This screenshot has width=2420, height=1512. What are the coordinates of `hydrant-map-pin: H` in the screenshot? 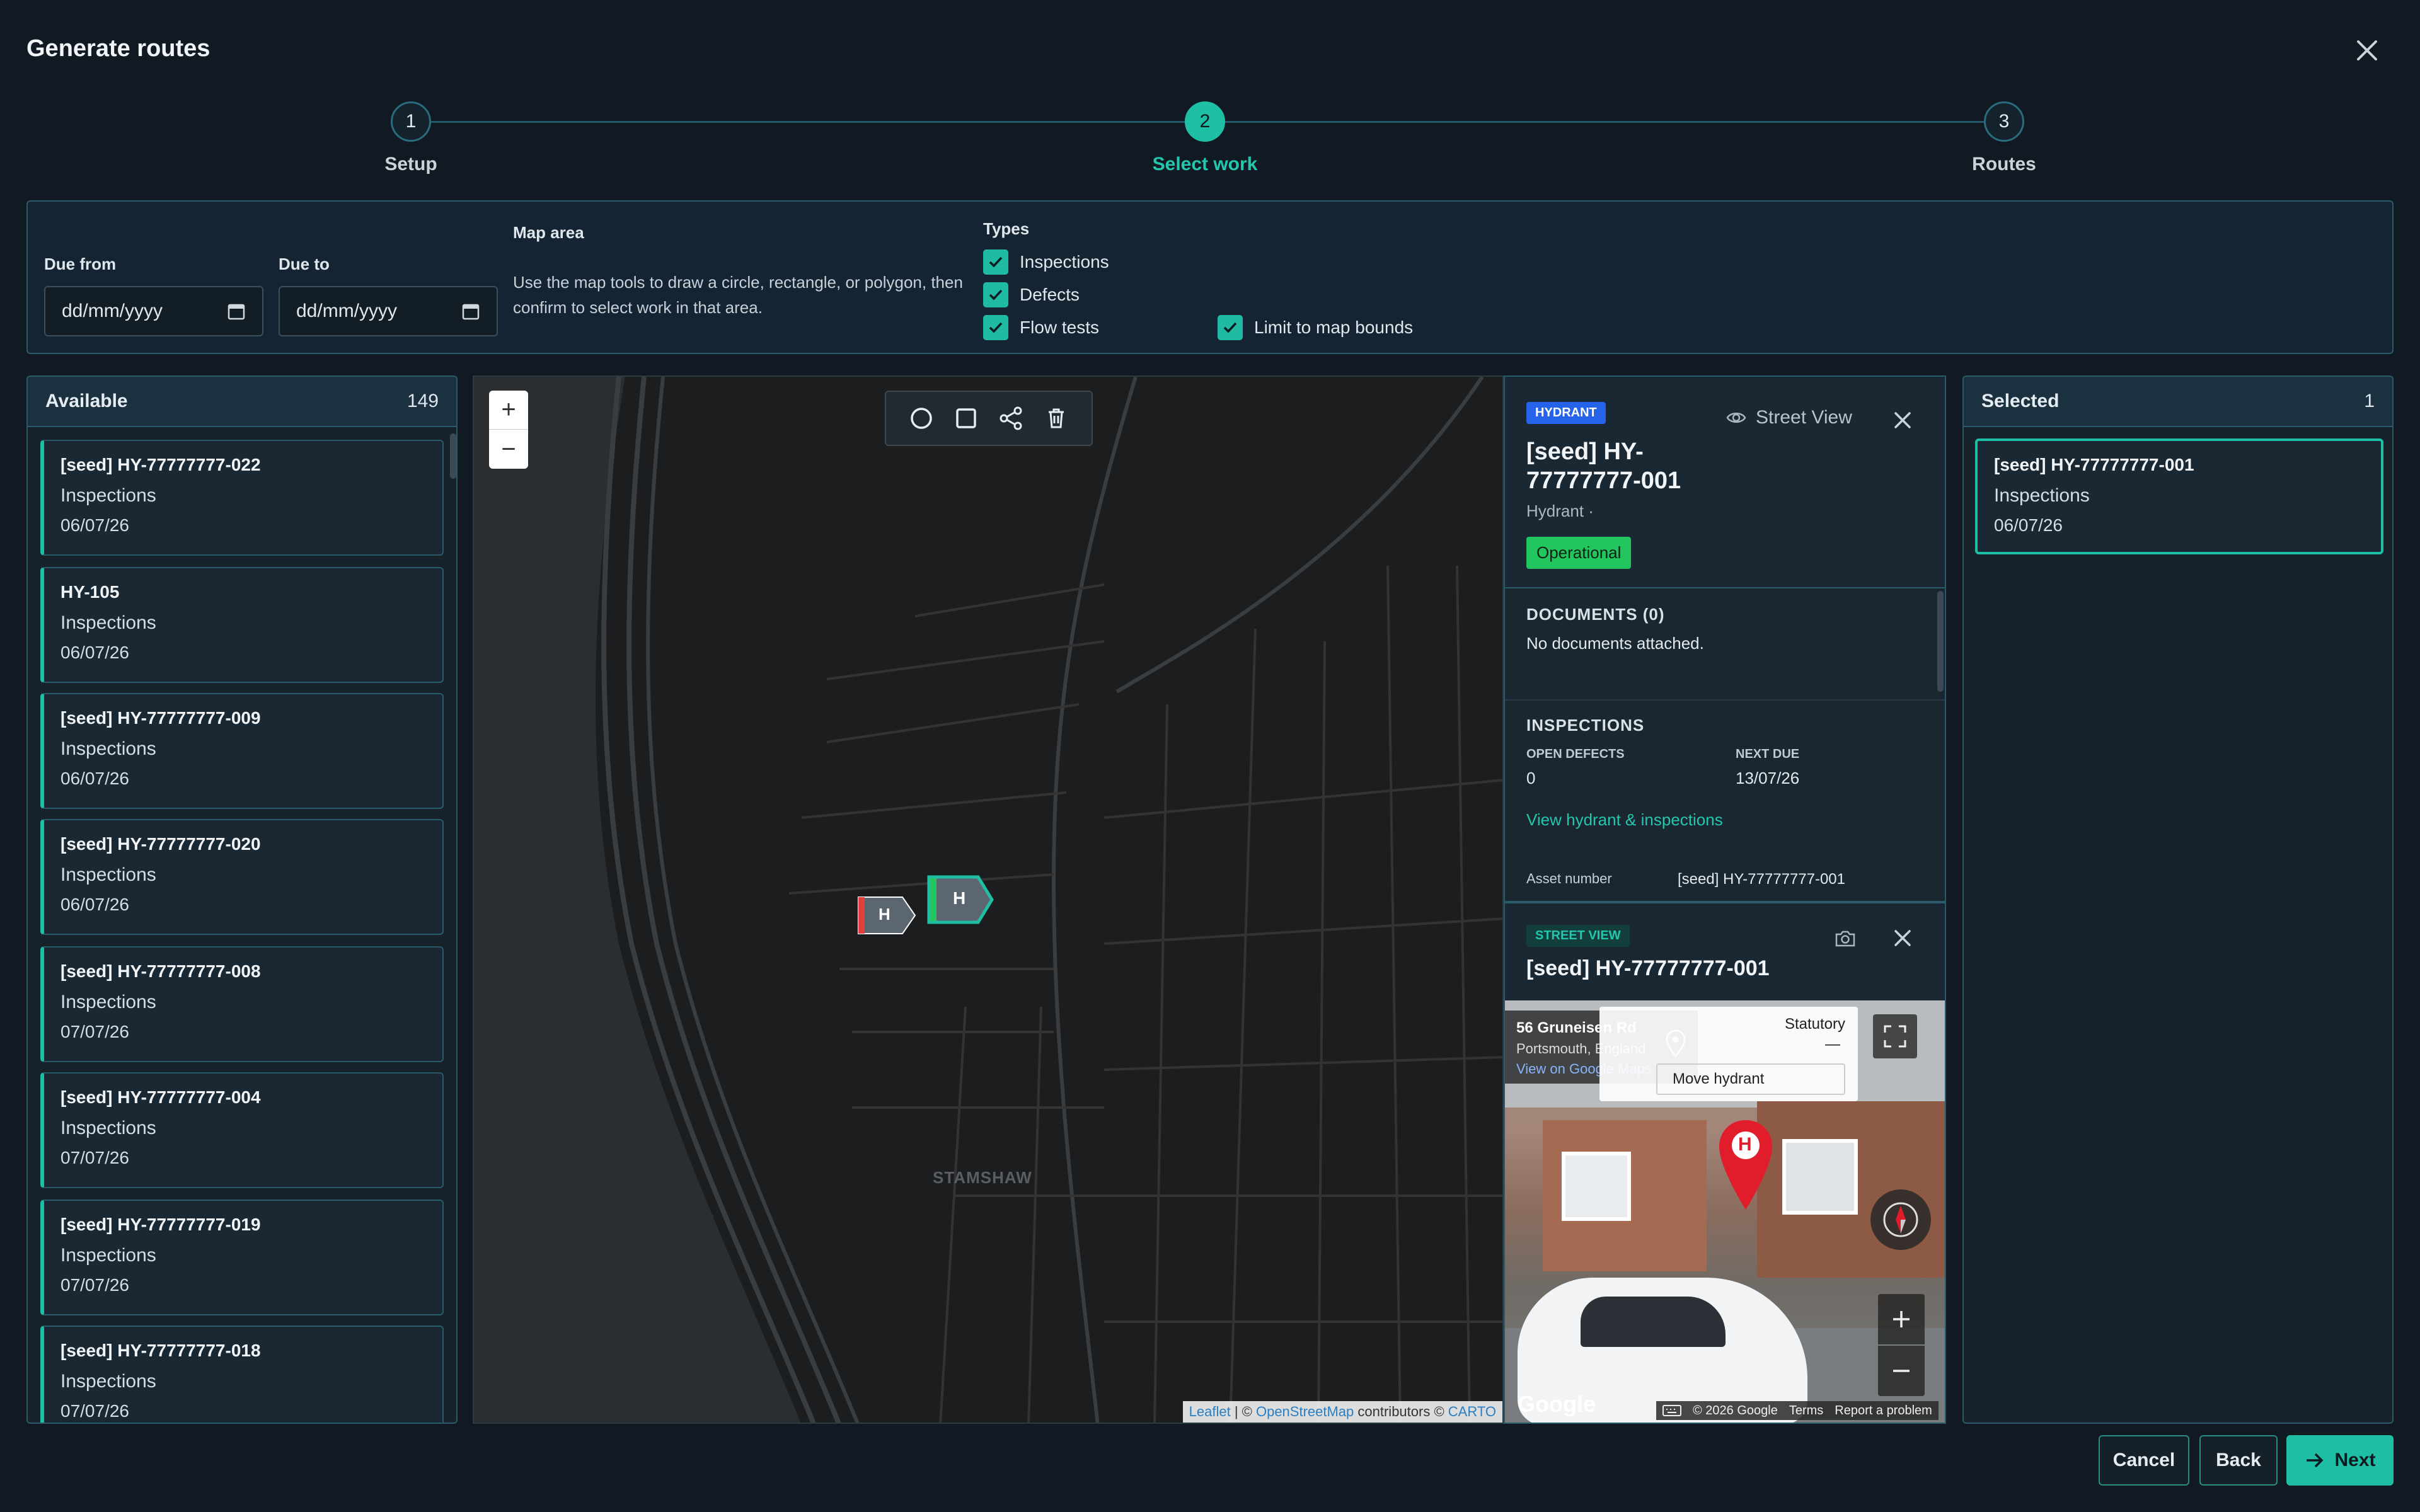 It's located at (1746, 1166).